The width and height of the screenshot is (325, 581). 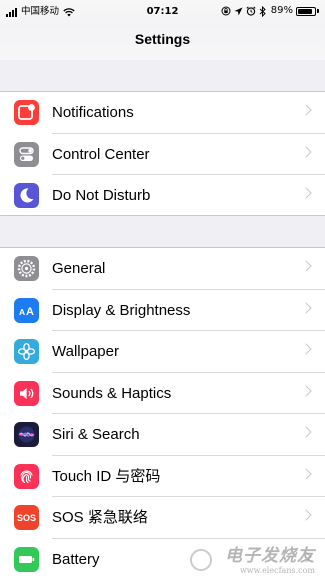 I want to click on orientation-lock-icon, so click(x=226, y=11).